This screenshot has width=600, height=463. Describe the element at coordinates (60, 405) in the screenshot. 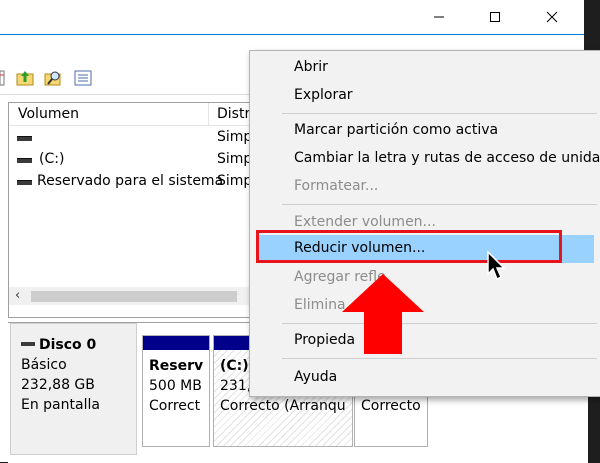

I see `disk-status: En pantalla` at that location.